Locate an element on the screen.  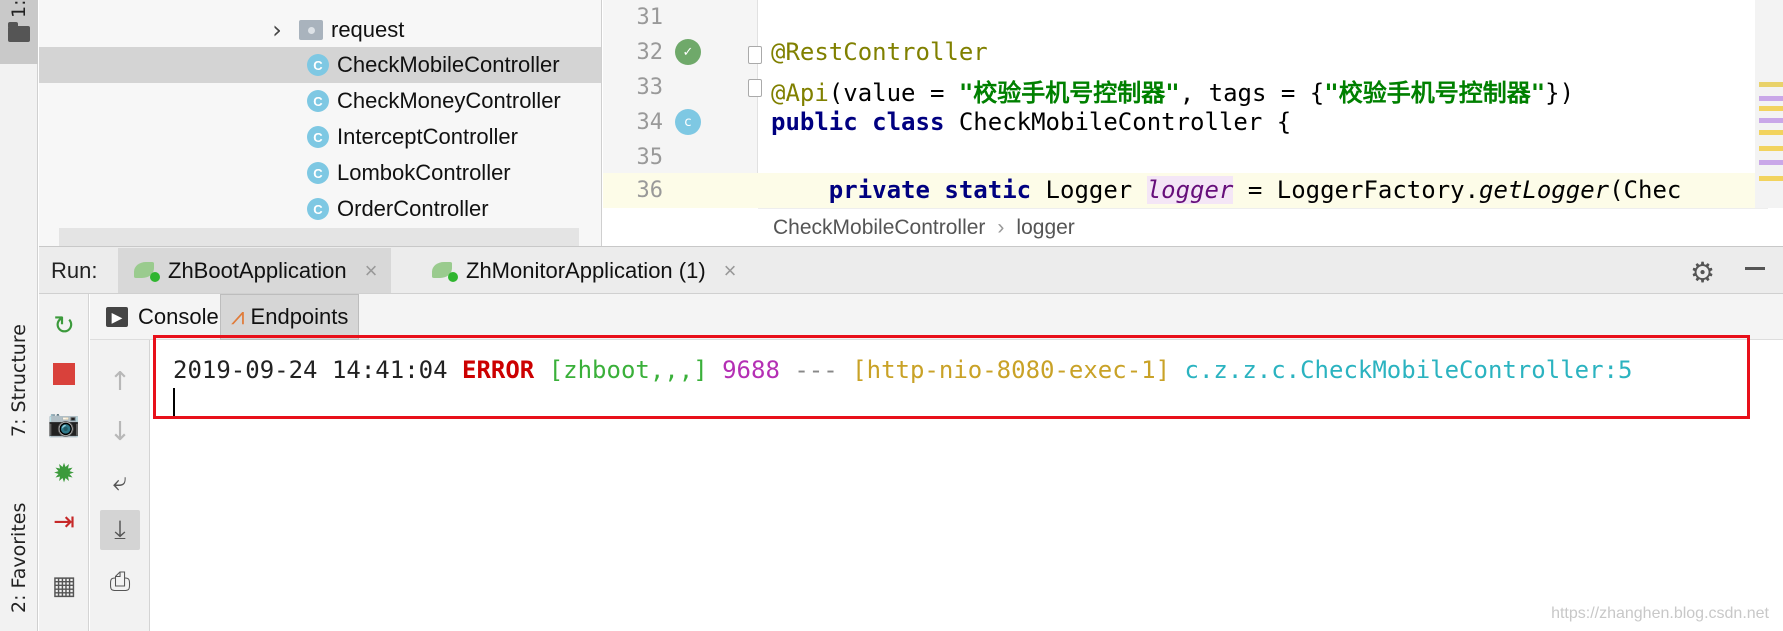
minimize-icon is located at coordinates (1755, 268).